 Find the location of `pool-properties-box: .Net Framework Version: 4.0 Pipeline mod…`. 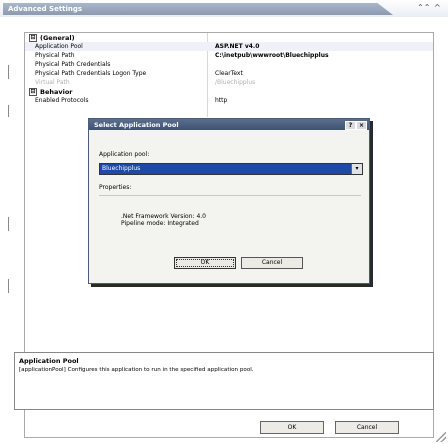

pool-properties-box: .Net Framework Version: 4.0 Pipeline mod… is located at coordinates (230, 220).